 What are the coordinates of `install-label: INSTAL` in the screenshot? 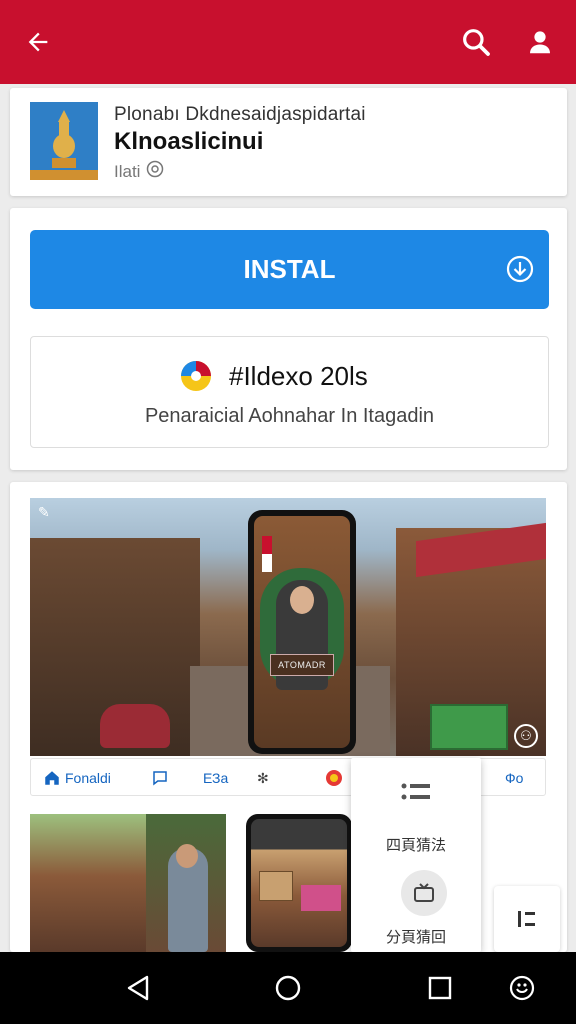 It's located at (289, 269).